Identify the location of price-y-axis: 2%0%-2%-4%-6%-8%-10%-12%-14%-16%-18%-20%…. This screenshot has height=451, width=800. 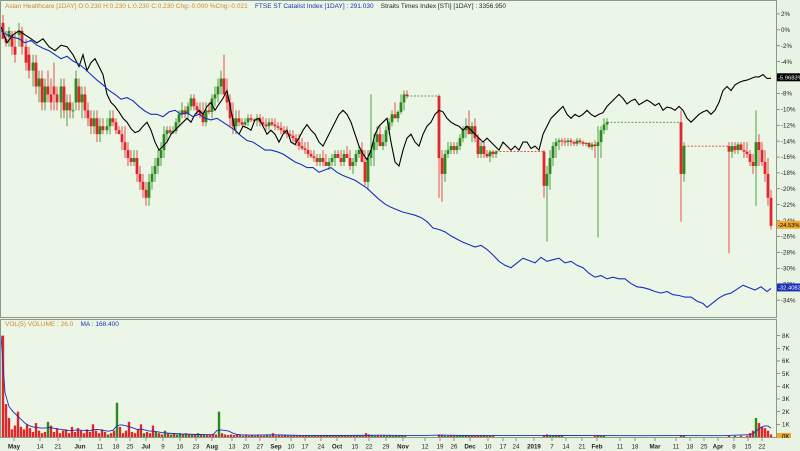
(788, 159).